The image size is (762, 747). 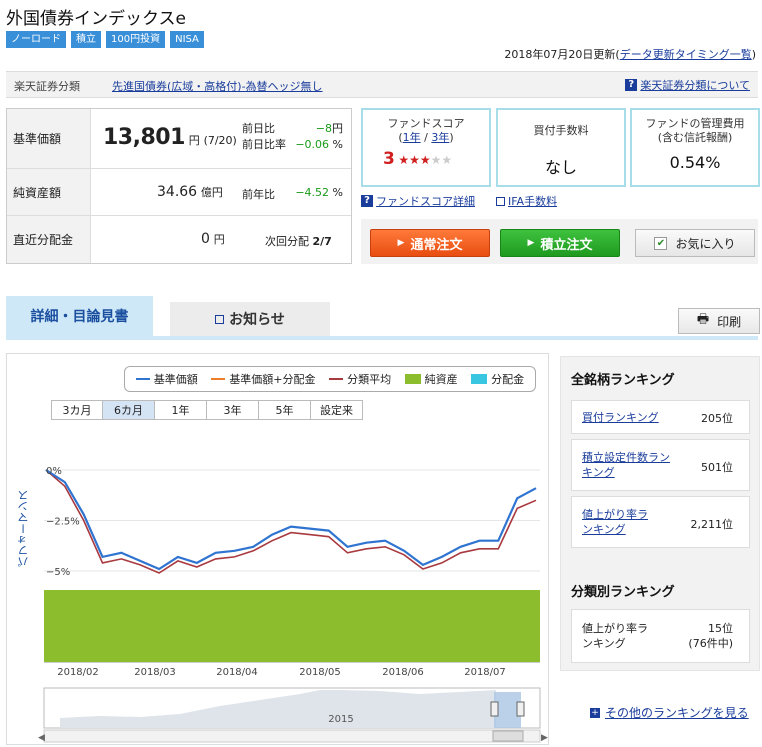 I want to click on ranking-gain-value: 2,211位, so click(x=712, y=524).